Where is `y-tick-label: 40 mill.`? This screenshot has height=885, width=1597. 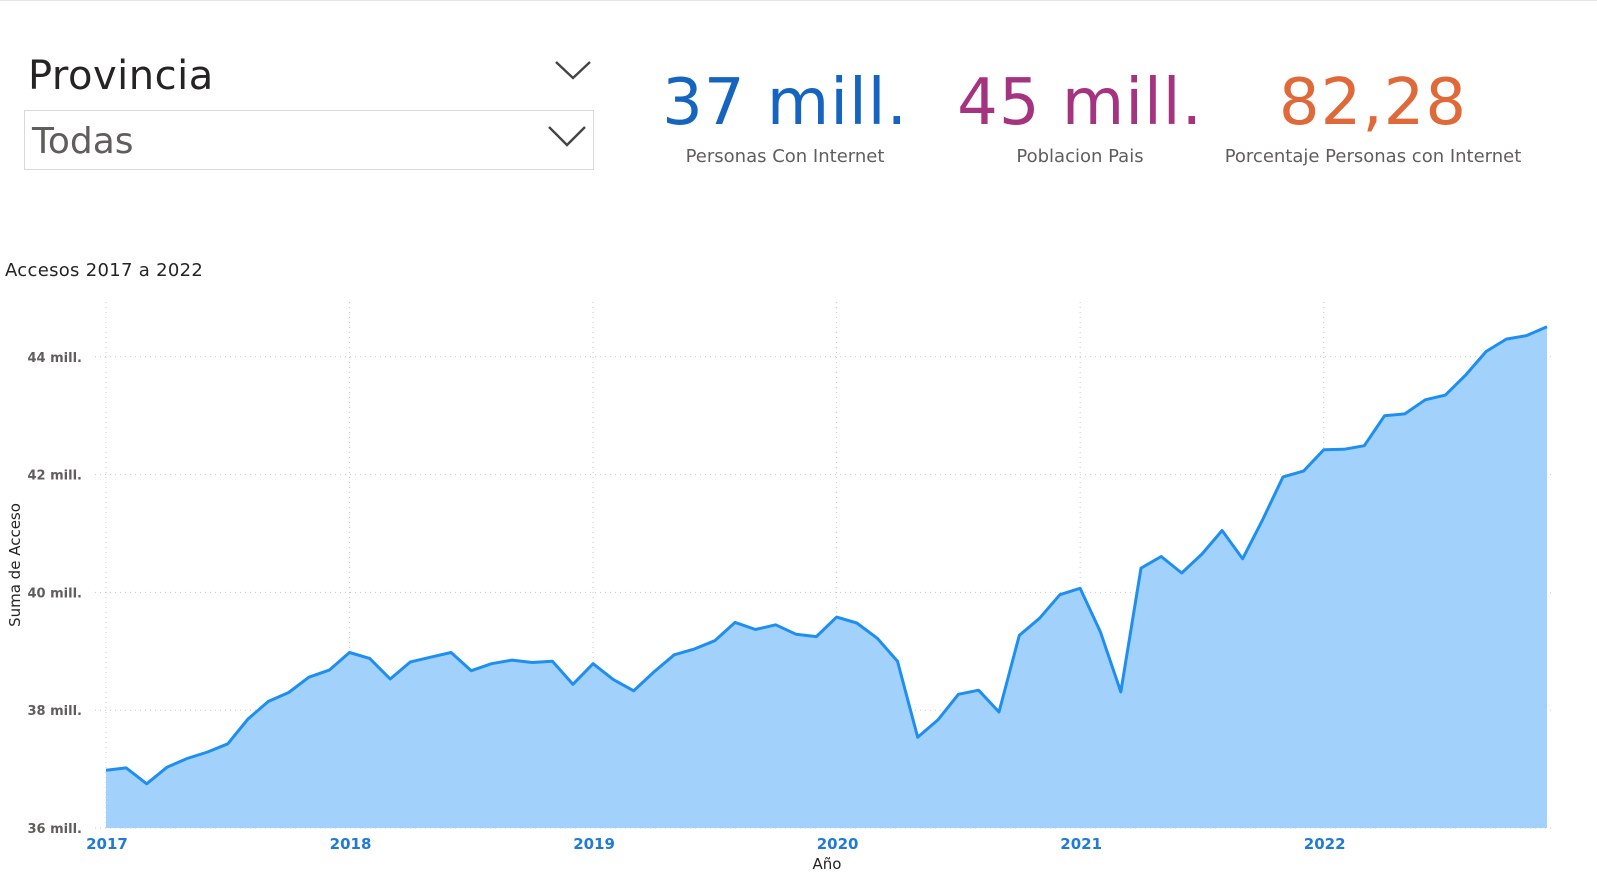 y-tick-label: 40 mill. is located at coordinates (55, 593).